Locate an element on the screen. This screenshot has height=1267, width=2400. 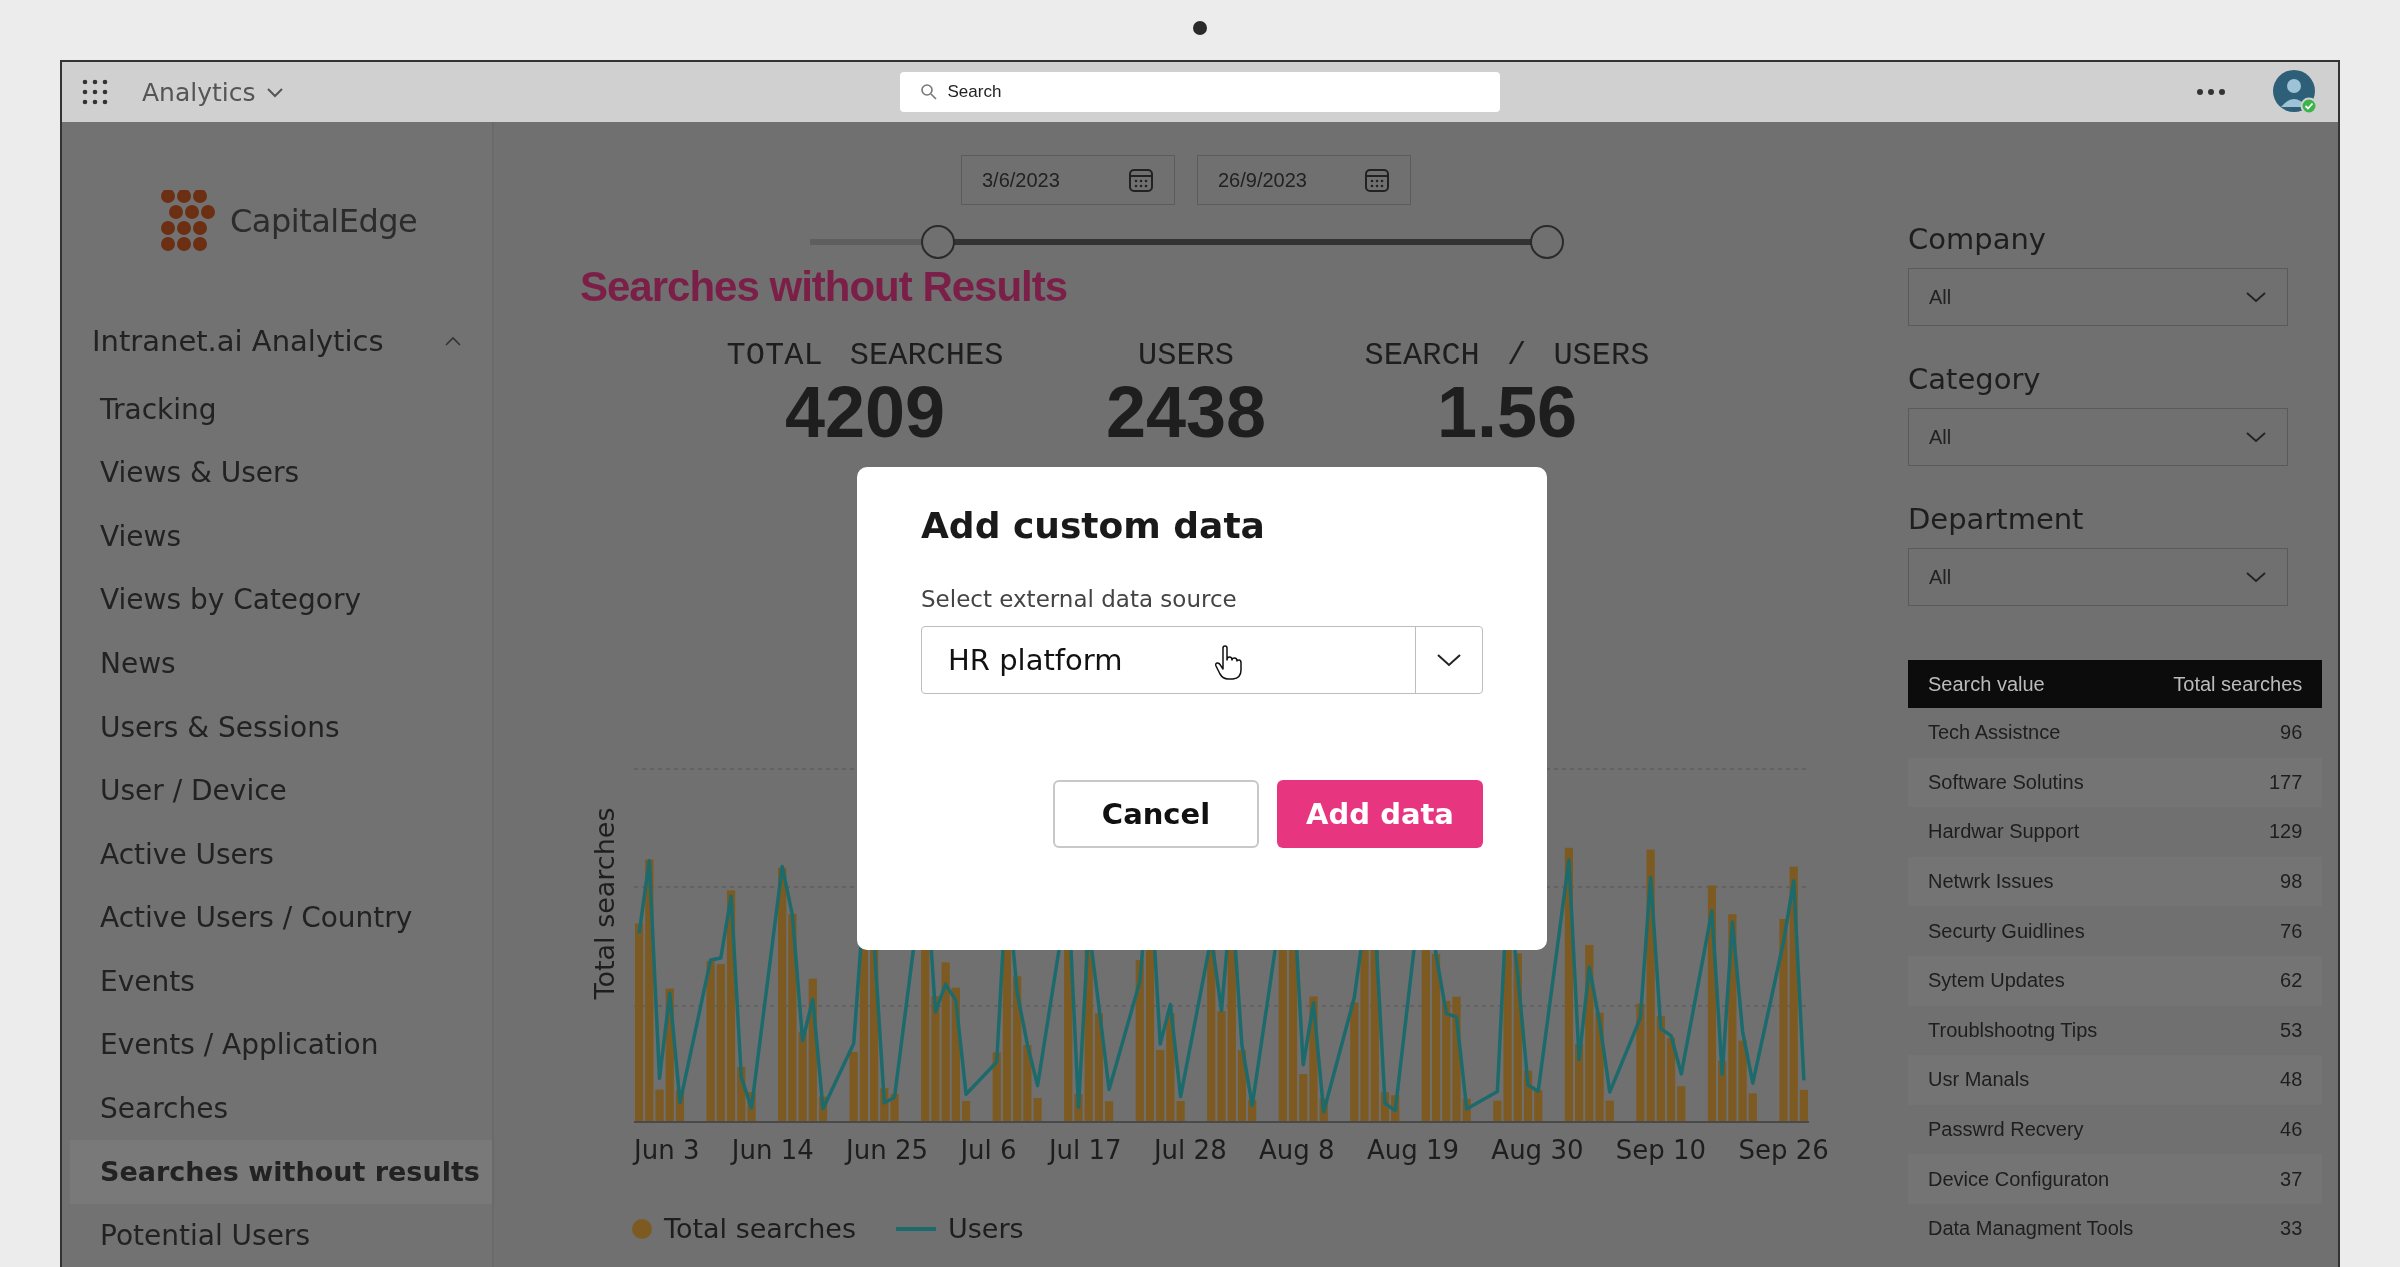
table-cell: 96 is located at coordinates (2238, 733).